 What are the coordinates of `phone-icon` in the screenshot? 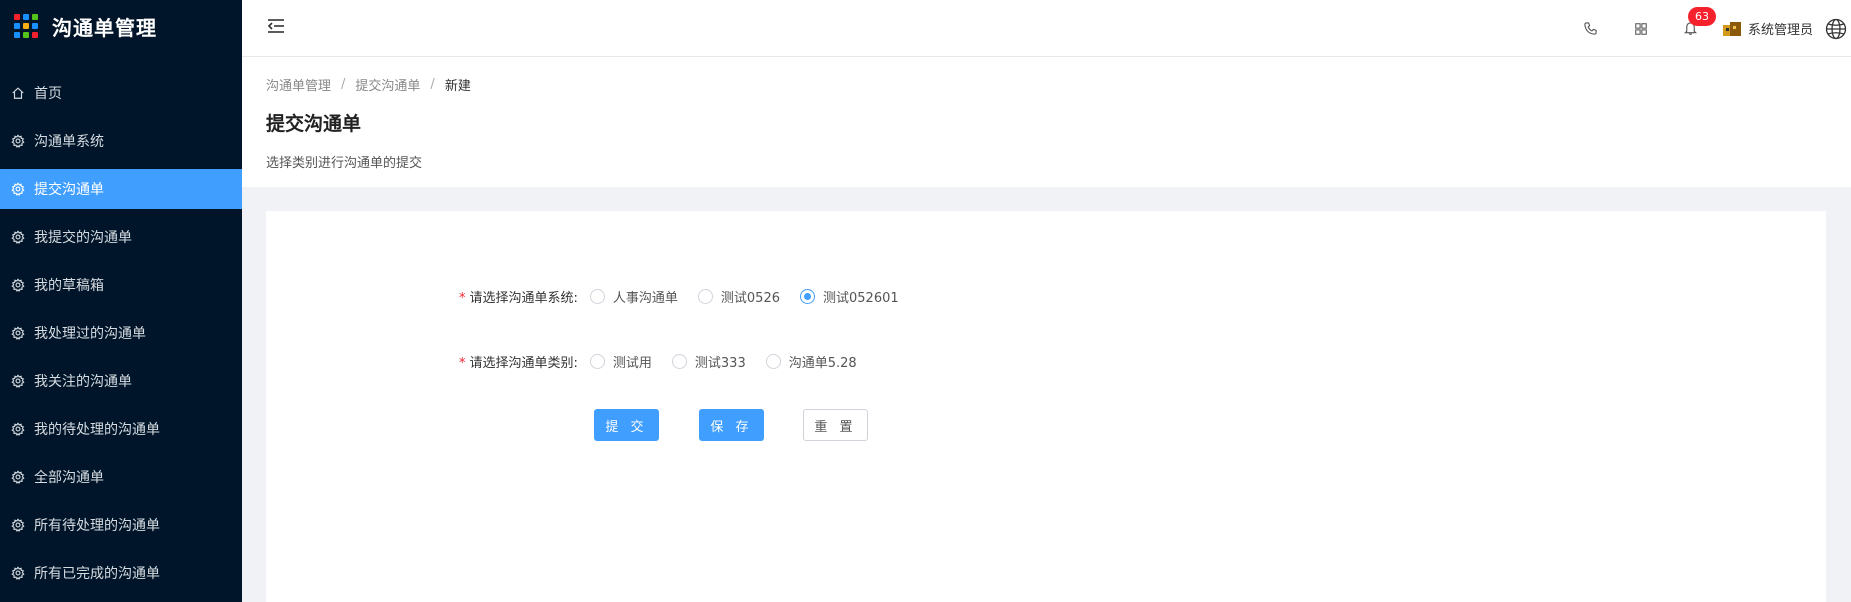 It's located at (1591, 29).